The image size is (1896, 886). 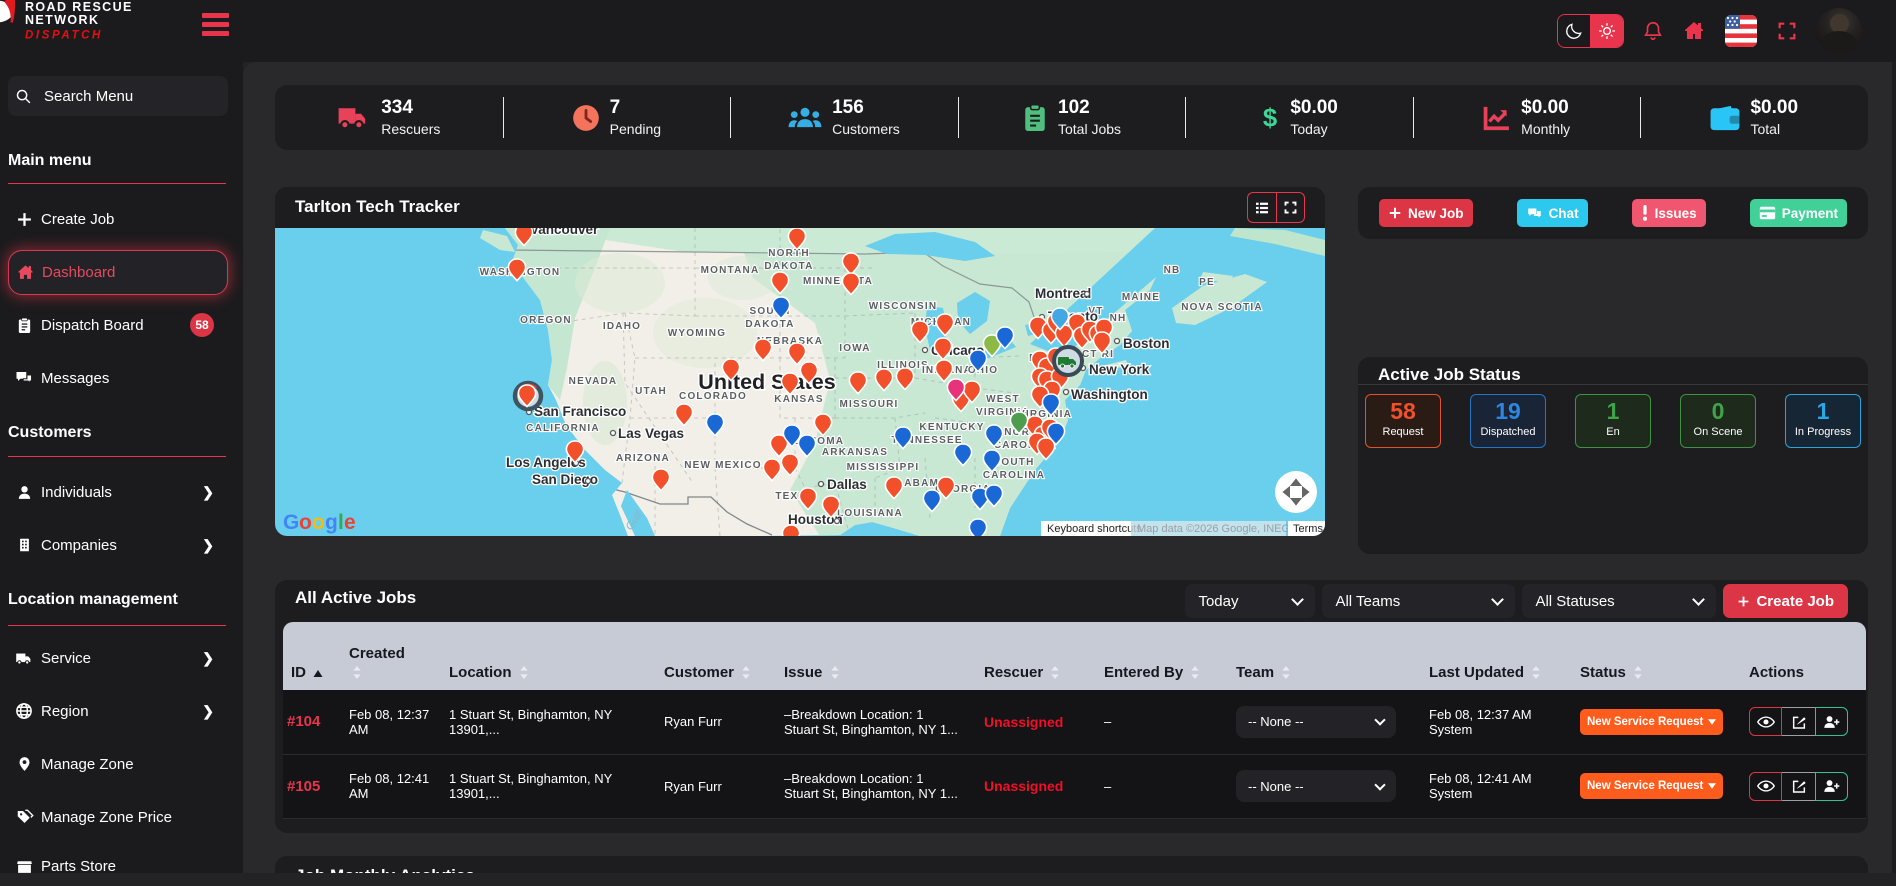 I want to click on svg-text: IDAHO, so click(x=622, y=326).